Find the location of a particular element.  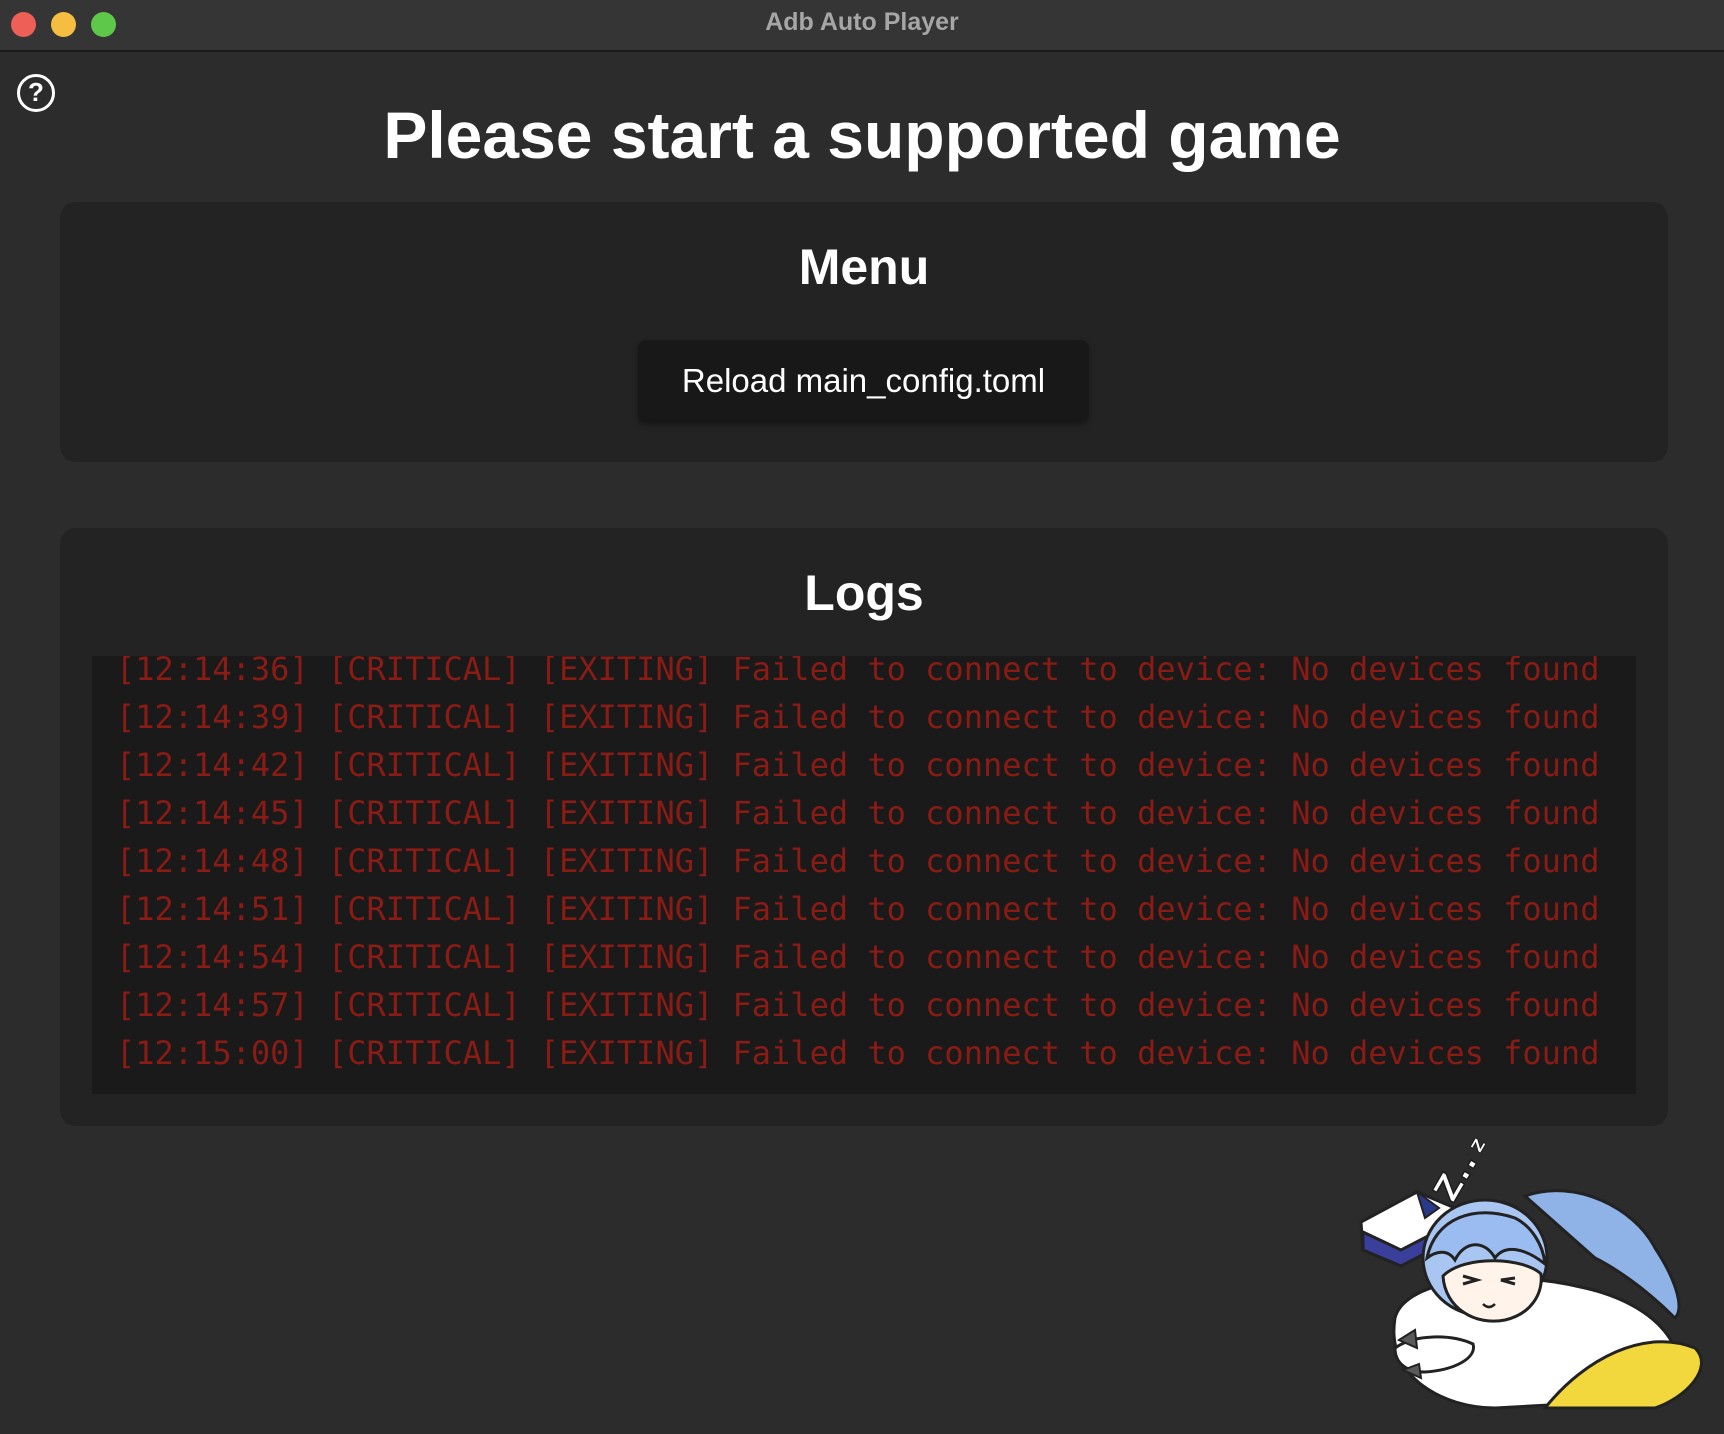

sleeping-mascot-icon: Z.. z is located at coordinates (1531, 1271).